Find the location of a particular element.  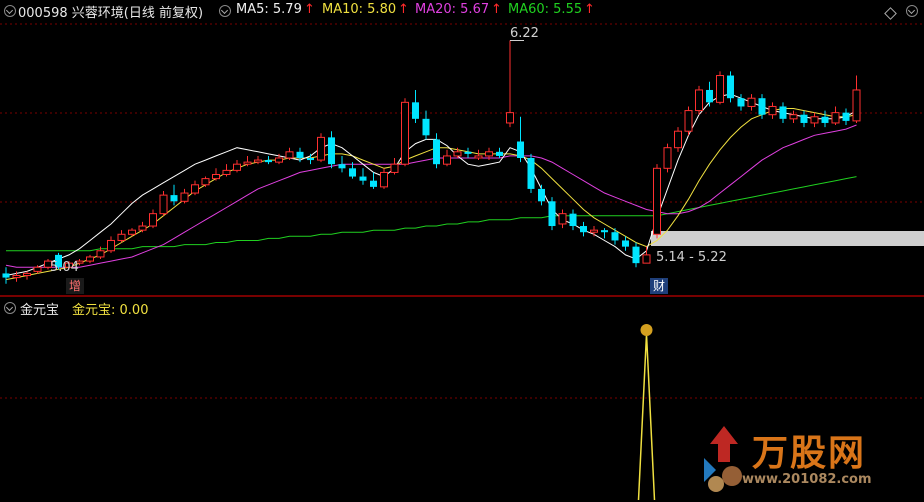

stock-label: 000598 兴蓉环境(日线 前复权) is located at coordinates (111, 13).